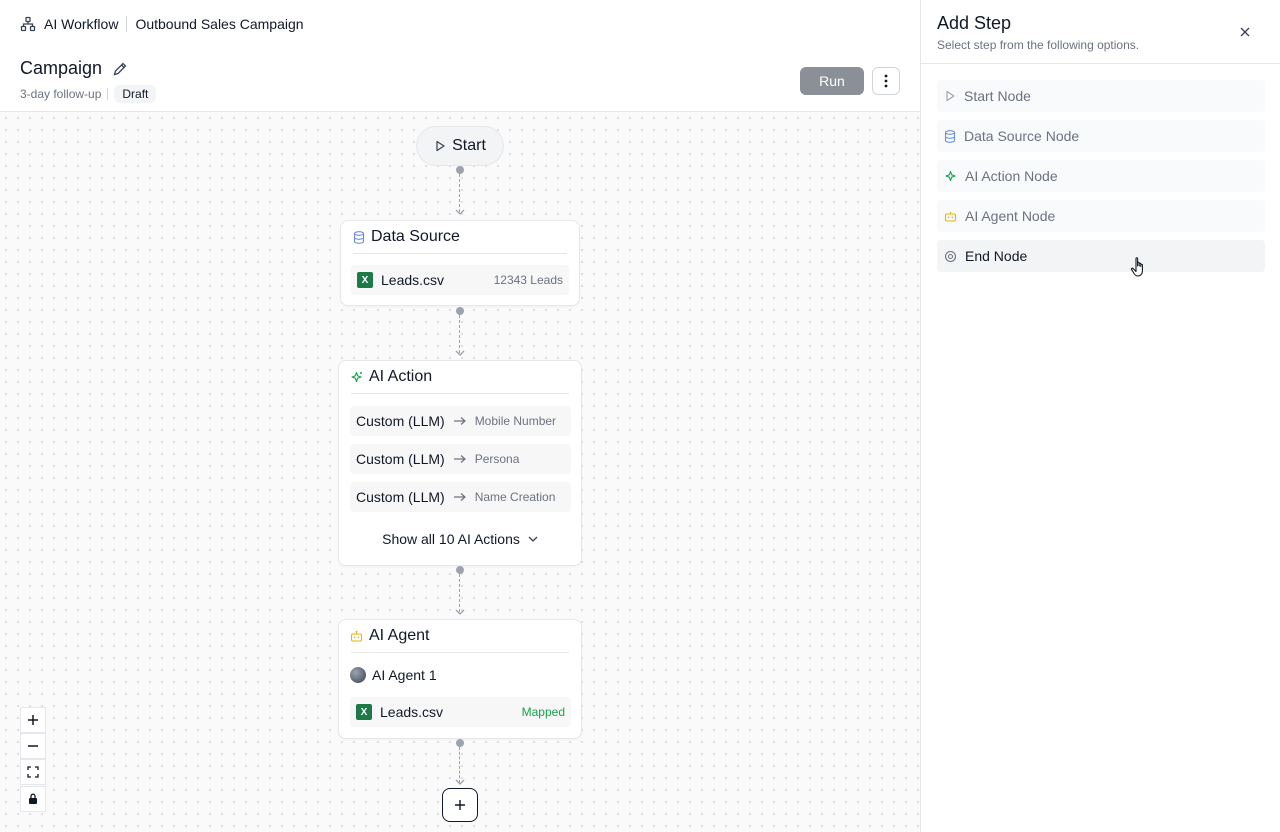 The image size is (1280, 832). Describe the element at coordinates (460, 377) in the screenshot. I see `ai-action-header: AI Action` at that location.